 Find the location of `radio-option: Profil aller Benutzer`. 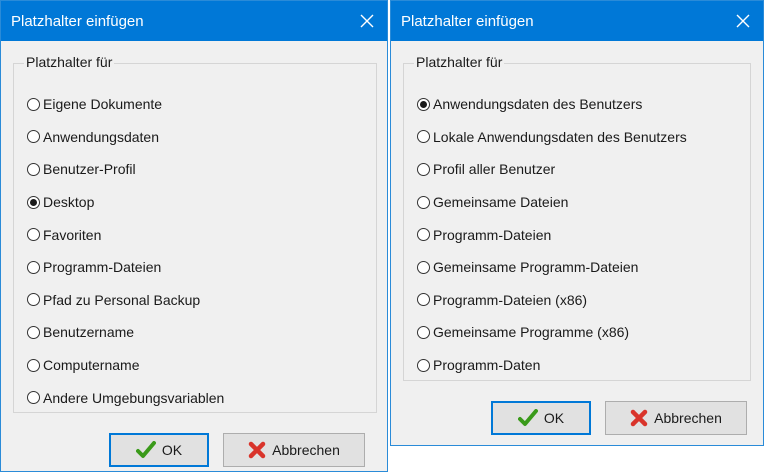

radio-option: Profil aller Benutzer is located at coordinates (552, 169).